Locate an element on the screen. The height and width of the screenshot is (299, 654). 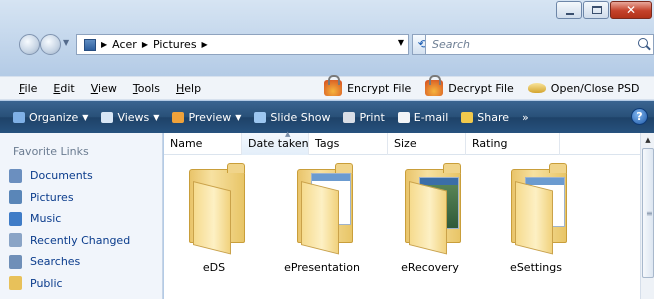
menu-edit: Edit is located at coordinates (63, 88).